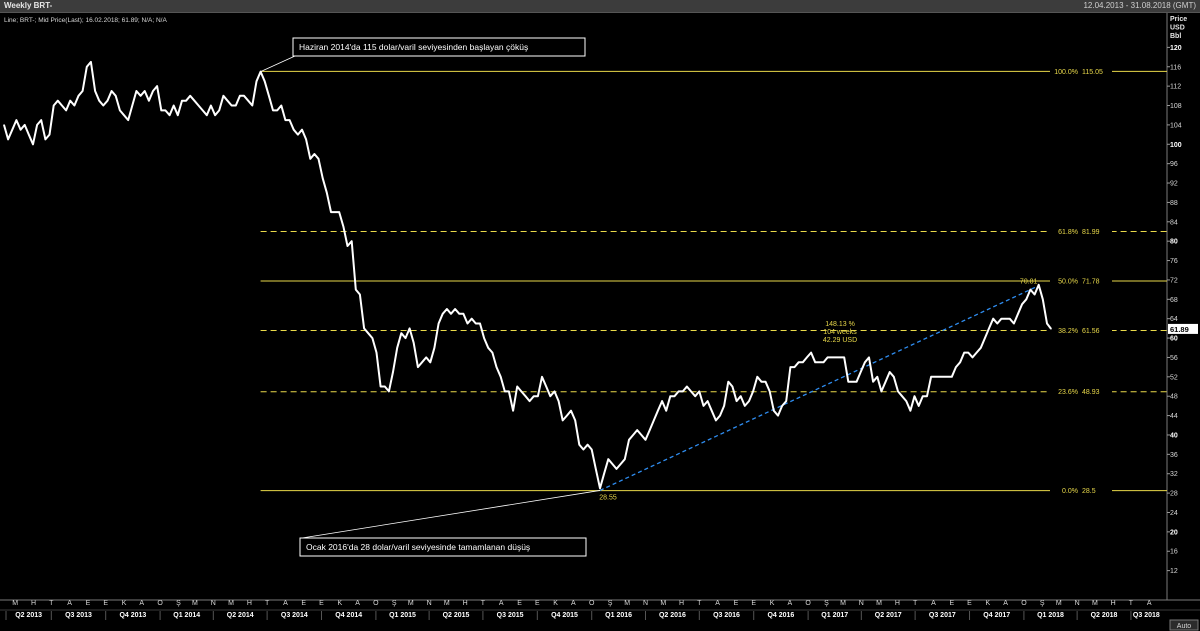 The image size is (1200, 631). Describe the element at coordinates (1174, 513) in the screenshot. I see `y-tick-label: 24` at that location.